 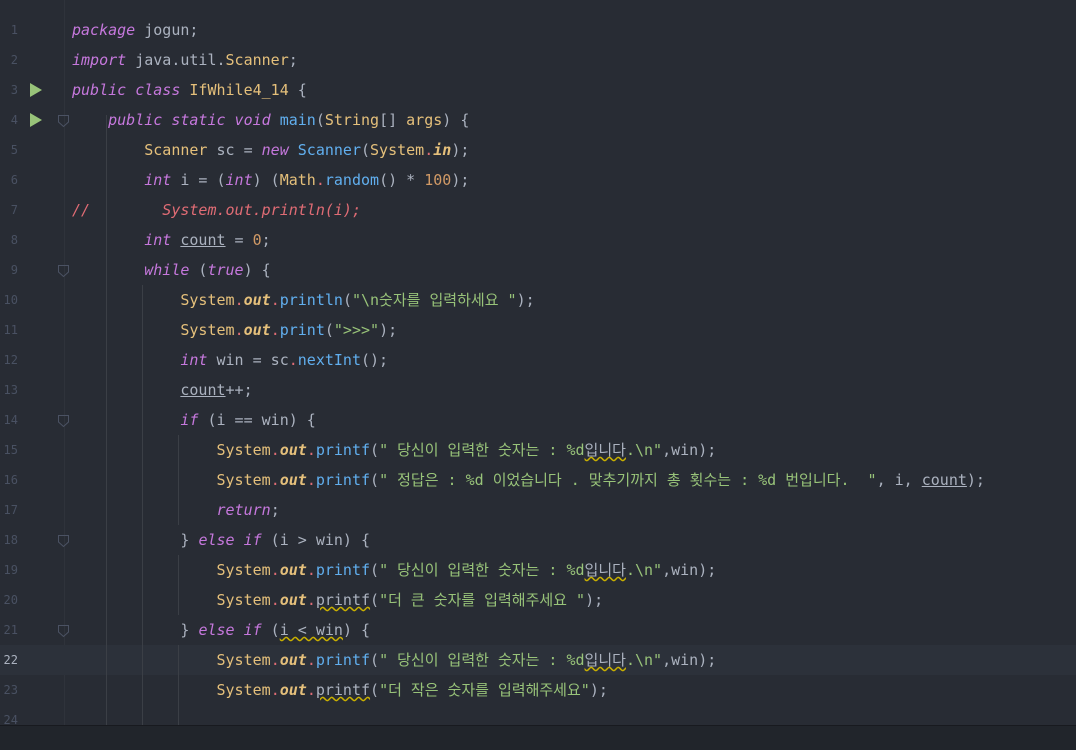 What do you see at coordinates (538, 90) in the screenshot?
I see `code-line: 3 public class IfWhile4_14 {` at bounding box center [538, 90].